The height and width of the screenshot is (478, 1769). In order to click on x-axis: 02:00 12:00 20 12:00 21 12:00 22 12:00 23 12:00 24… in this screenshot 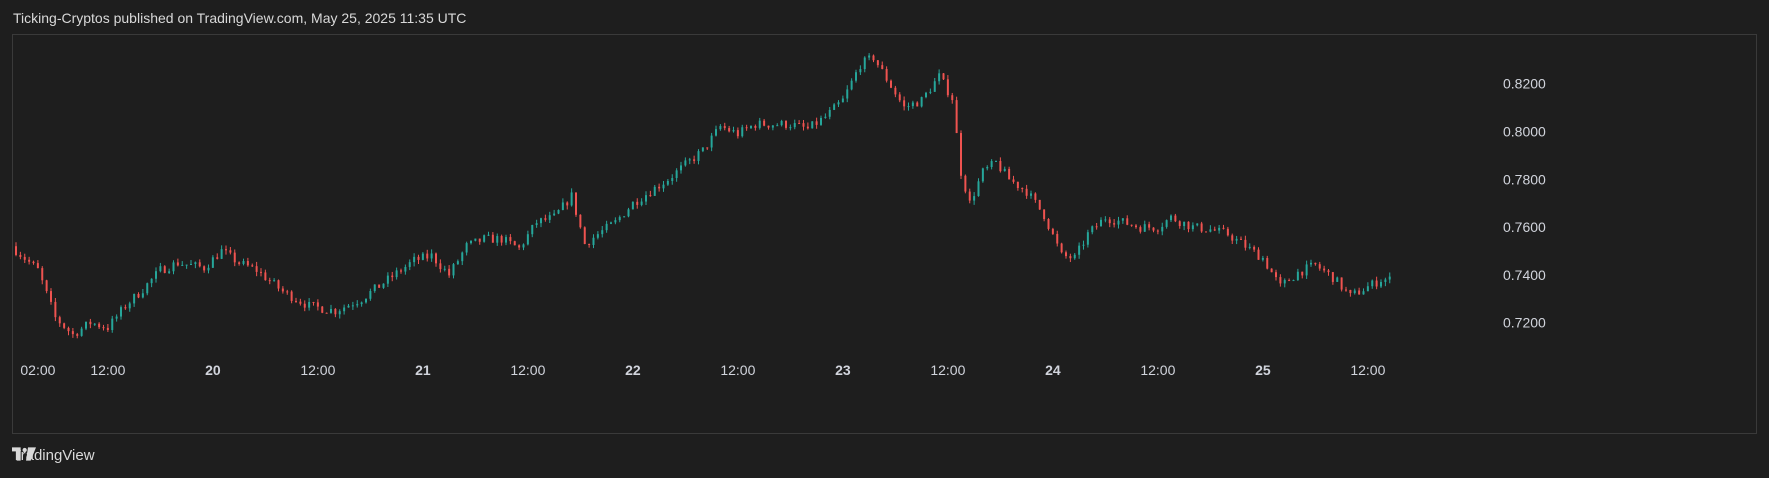, I will do `click(702, 370)`.